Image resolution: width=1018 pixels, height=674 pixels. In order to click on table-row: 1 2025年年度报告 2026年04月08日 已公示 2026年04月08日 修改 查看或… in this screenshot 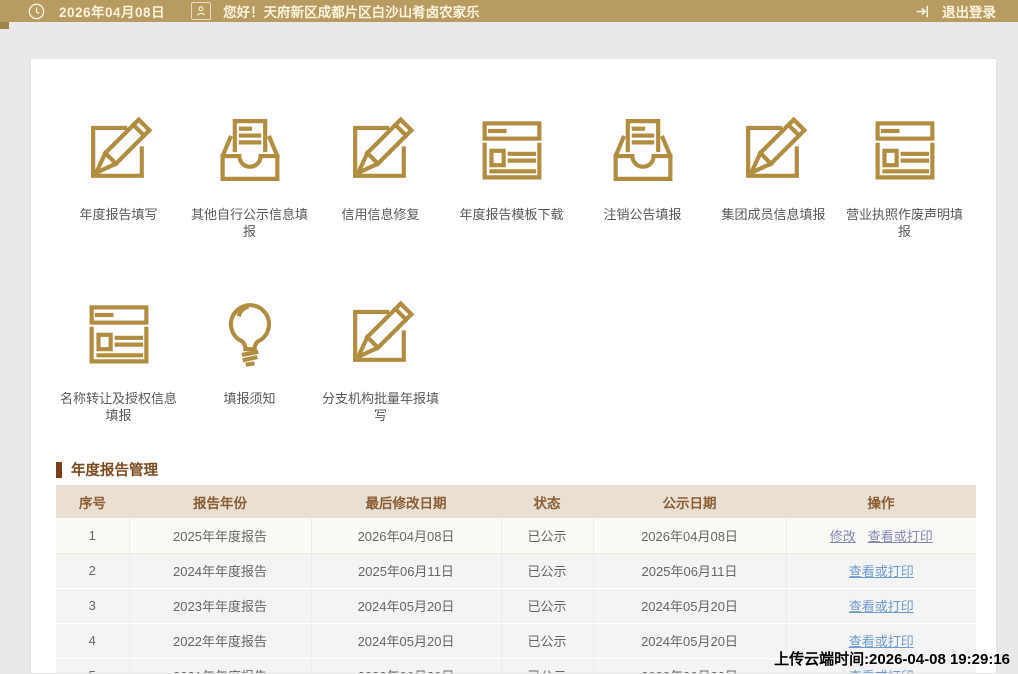, I will do `click(516, 536)`.